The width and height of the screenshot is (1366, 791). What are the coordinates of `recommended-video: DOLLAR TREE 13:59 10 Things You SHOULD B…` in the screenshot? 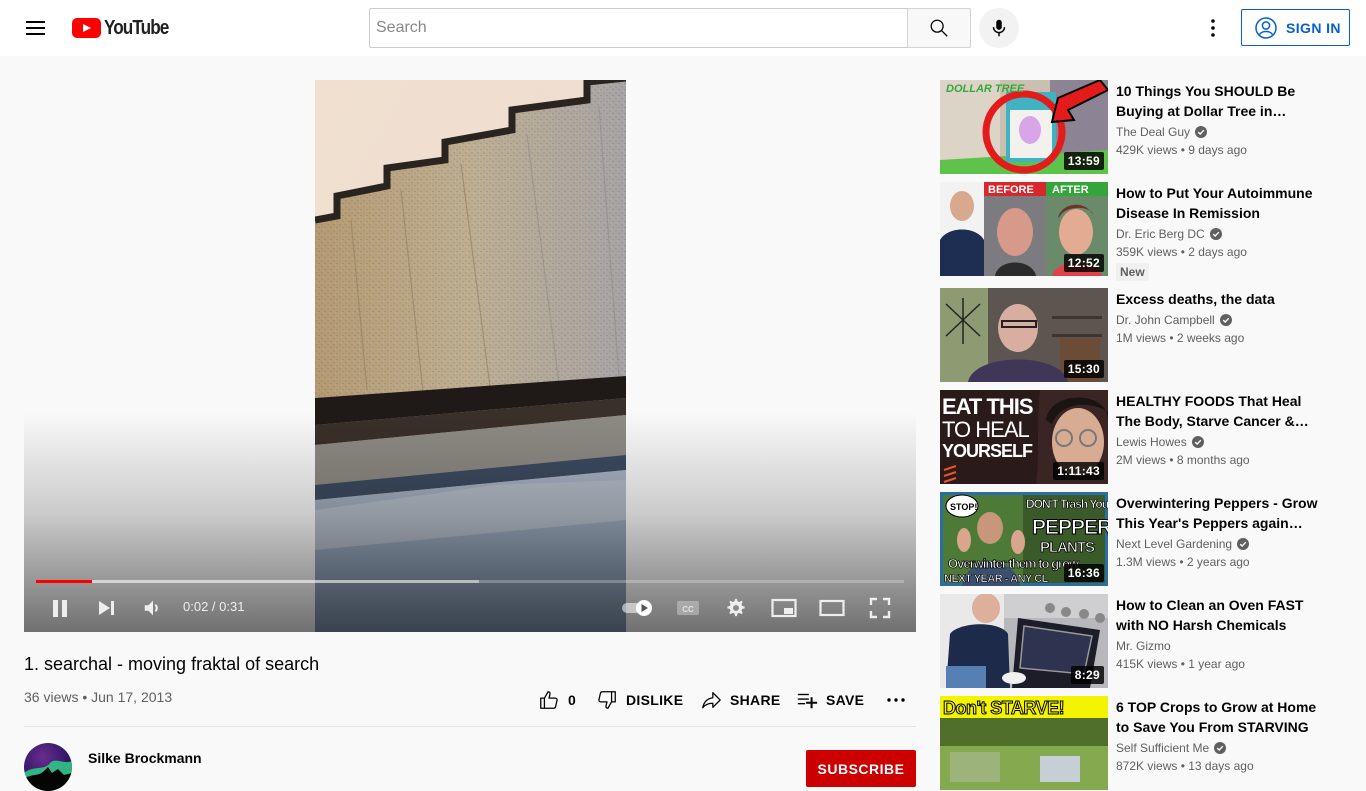 It's located at (1140, 127).